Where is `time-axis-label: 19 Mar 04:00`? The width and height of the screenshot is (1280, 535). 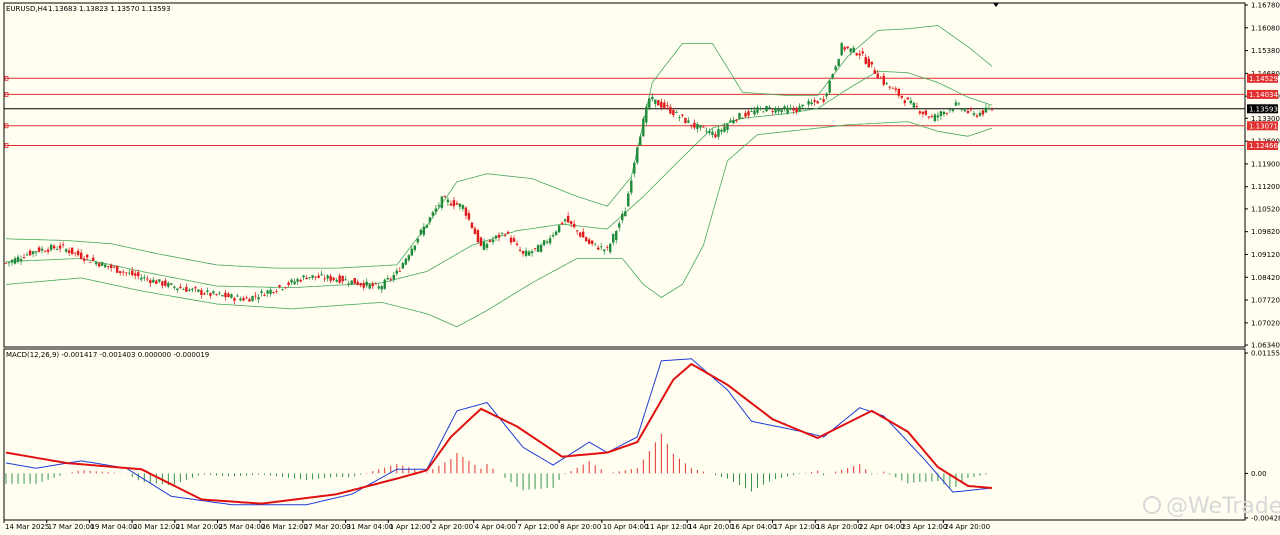
time-axis-label: 19 Mar 04:00 is located at coordinates (113, 527).